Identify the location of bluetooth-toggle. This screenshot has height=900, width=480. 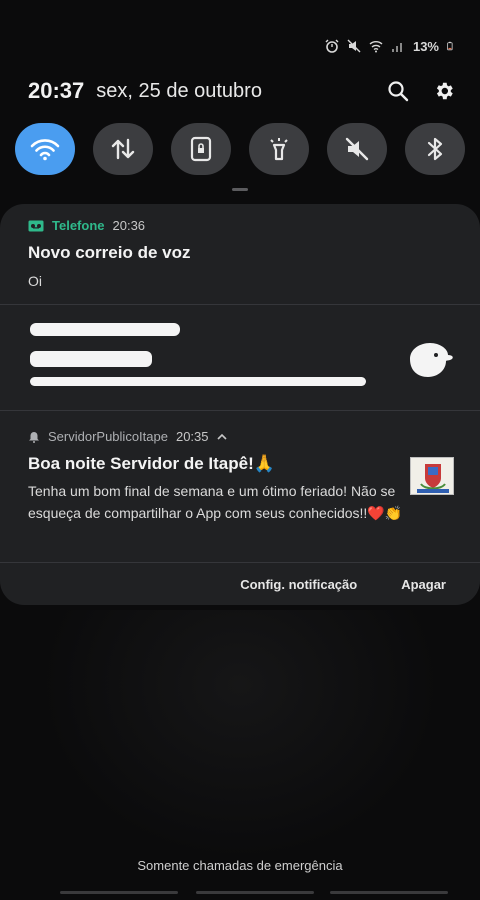
(435, 149).